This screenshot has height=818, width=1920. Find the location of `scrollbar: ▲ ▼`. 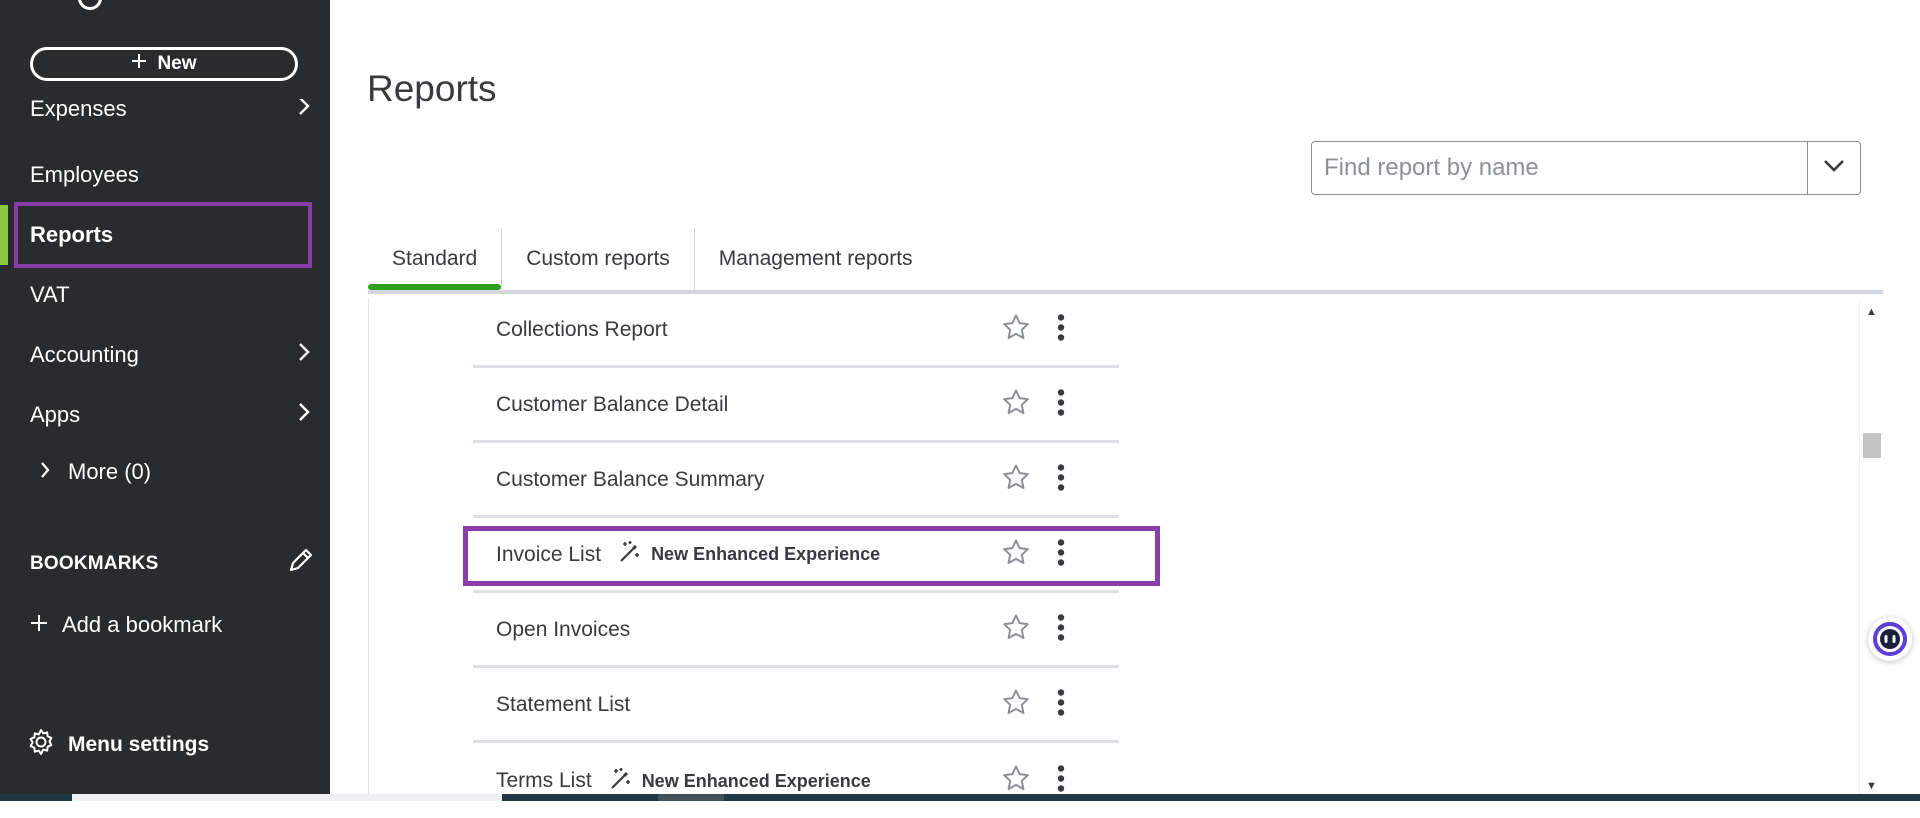

scrollbar: ▲ ▼ is located at coordinates (1871, 546).